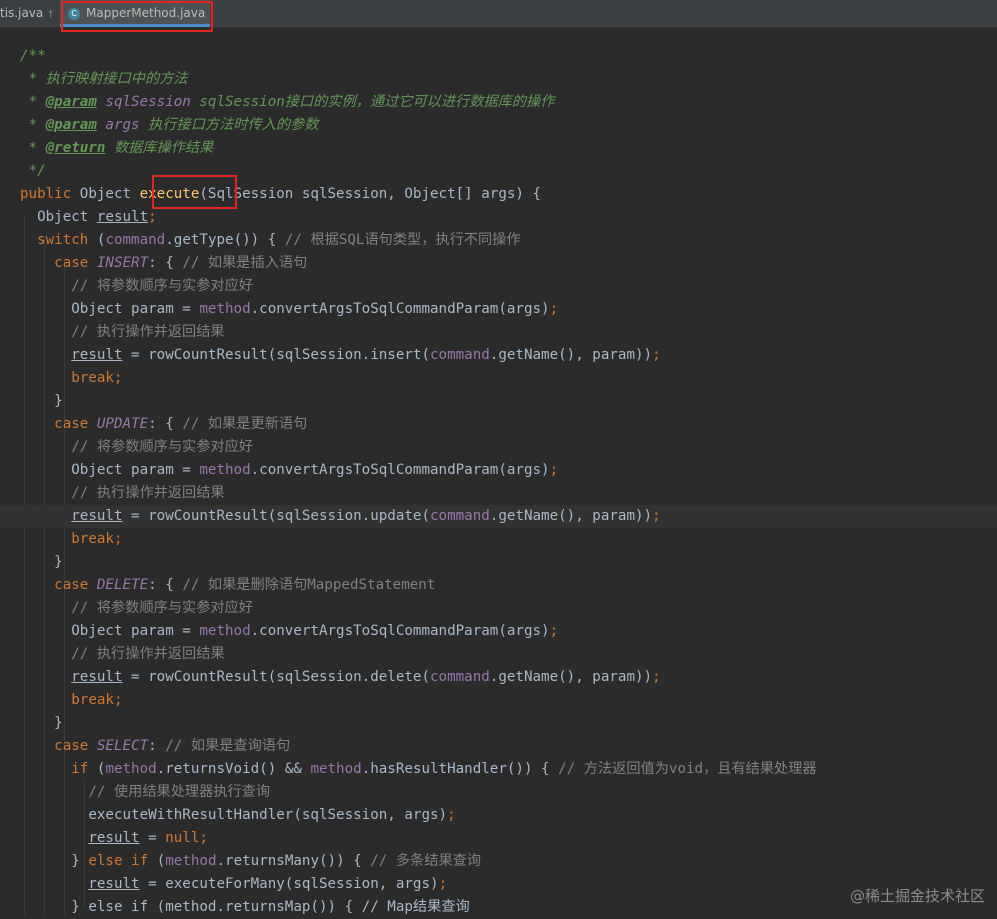 The width and height of the screenshot is (997, 919). What do you see at coordinates (169, 125) in the screenshot?
I see `code-line: * @param args 执行接口方法时传入的参数` at bounding box center [169, 125].